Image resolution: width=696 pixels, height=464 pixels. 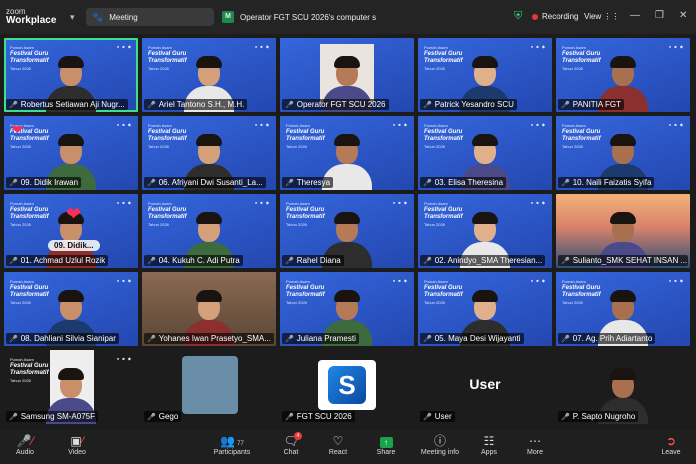 What do you see at coordinates (659, 15) in the screenshot?
I see `restore-icon: ❐` at bounding box center [659, 15].